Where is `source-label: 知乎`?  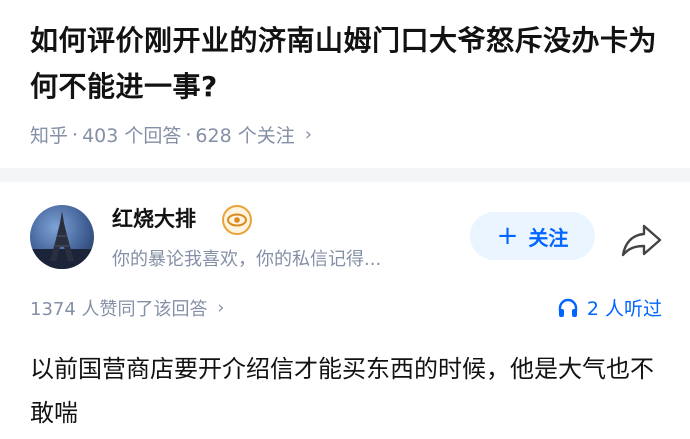 source-label: 知乎 is located at coordinates (49, 136).